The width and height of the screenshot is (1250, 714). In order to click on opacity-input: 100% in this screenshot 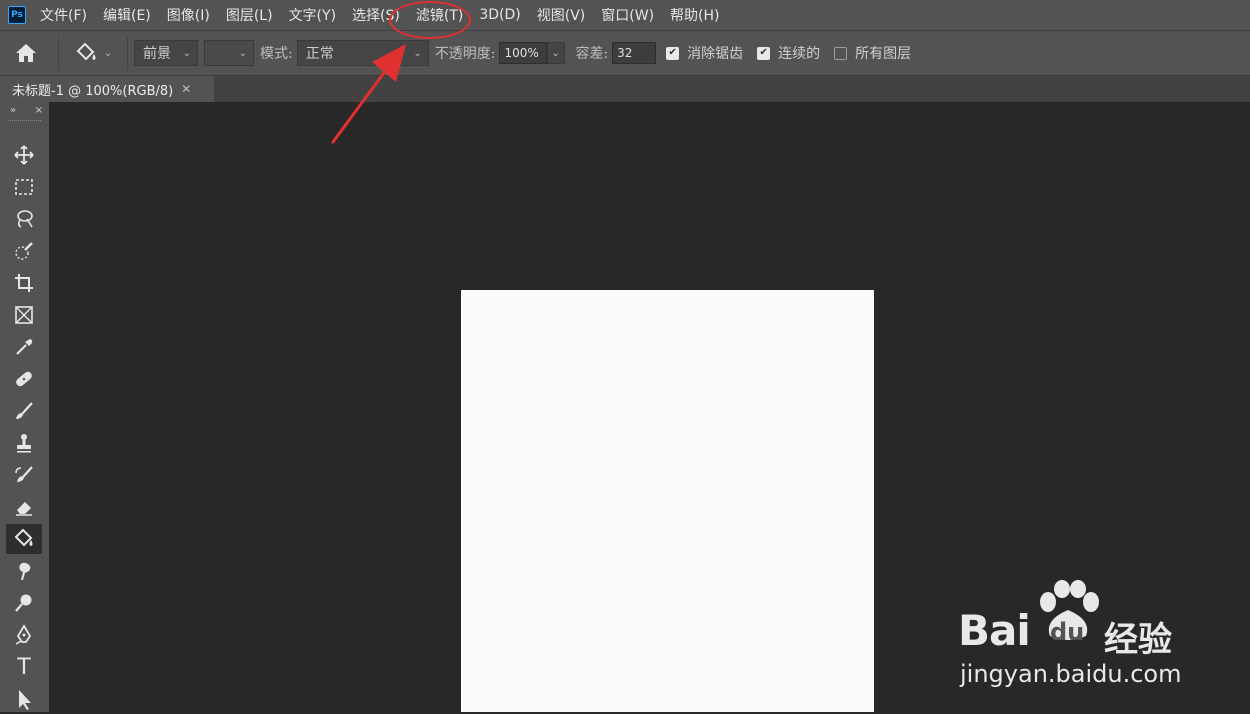, I will do `click(523, 53)`.